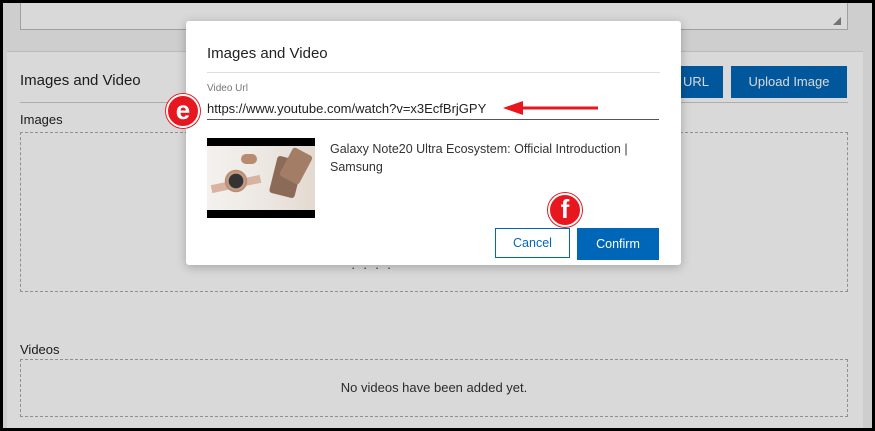 The height and width of the screenshot is (431, 875). I want to click on video-url-label: Video Url, so click(227, 88).